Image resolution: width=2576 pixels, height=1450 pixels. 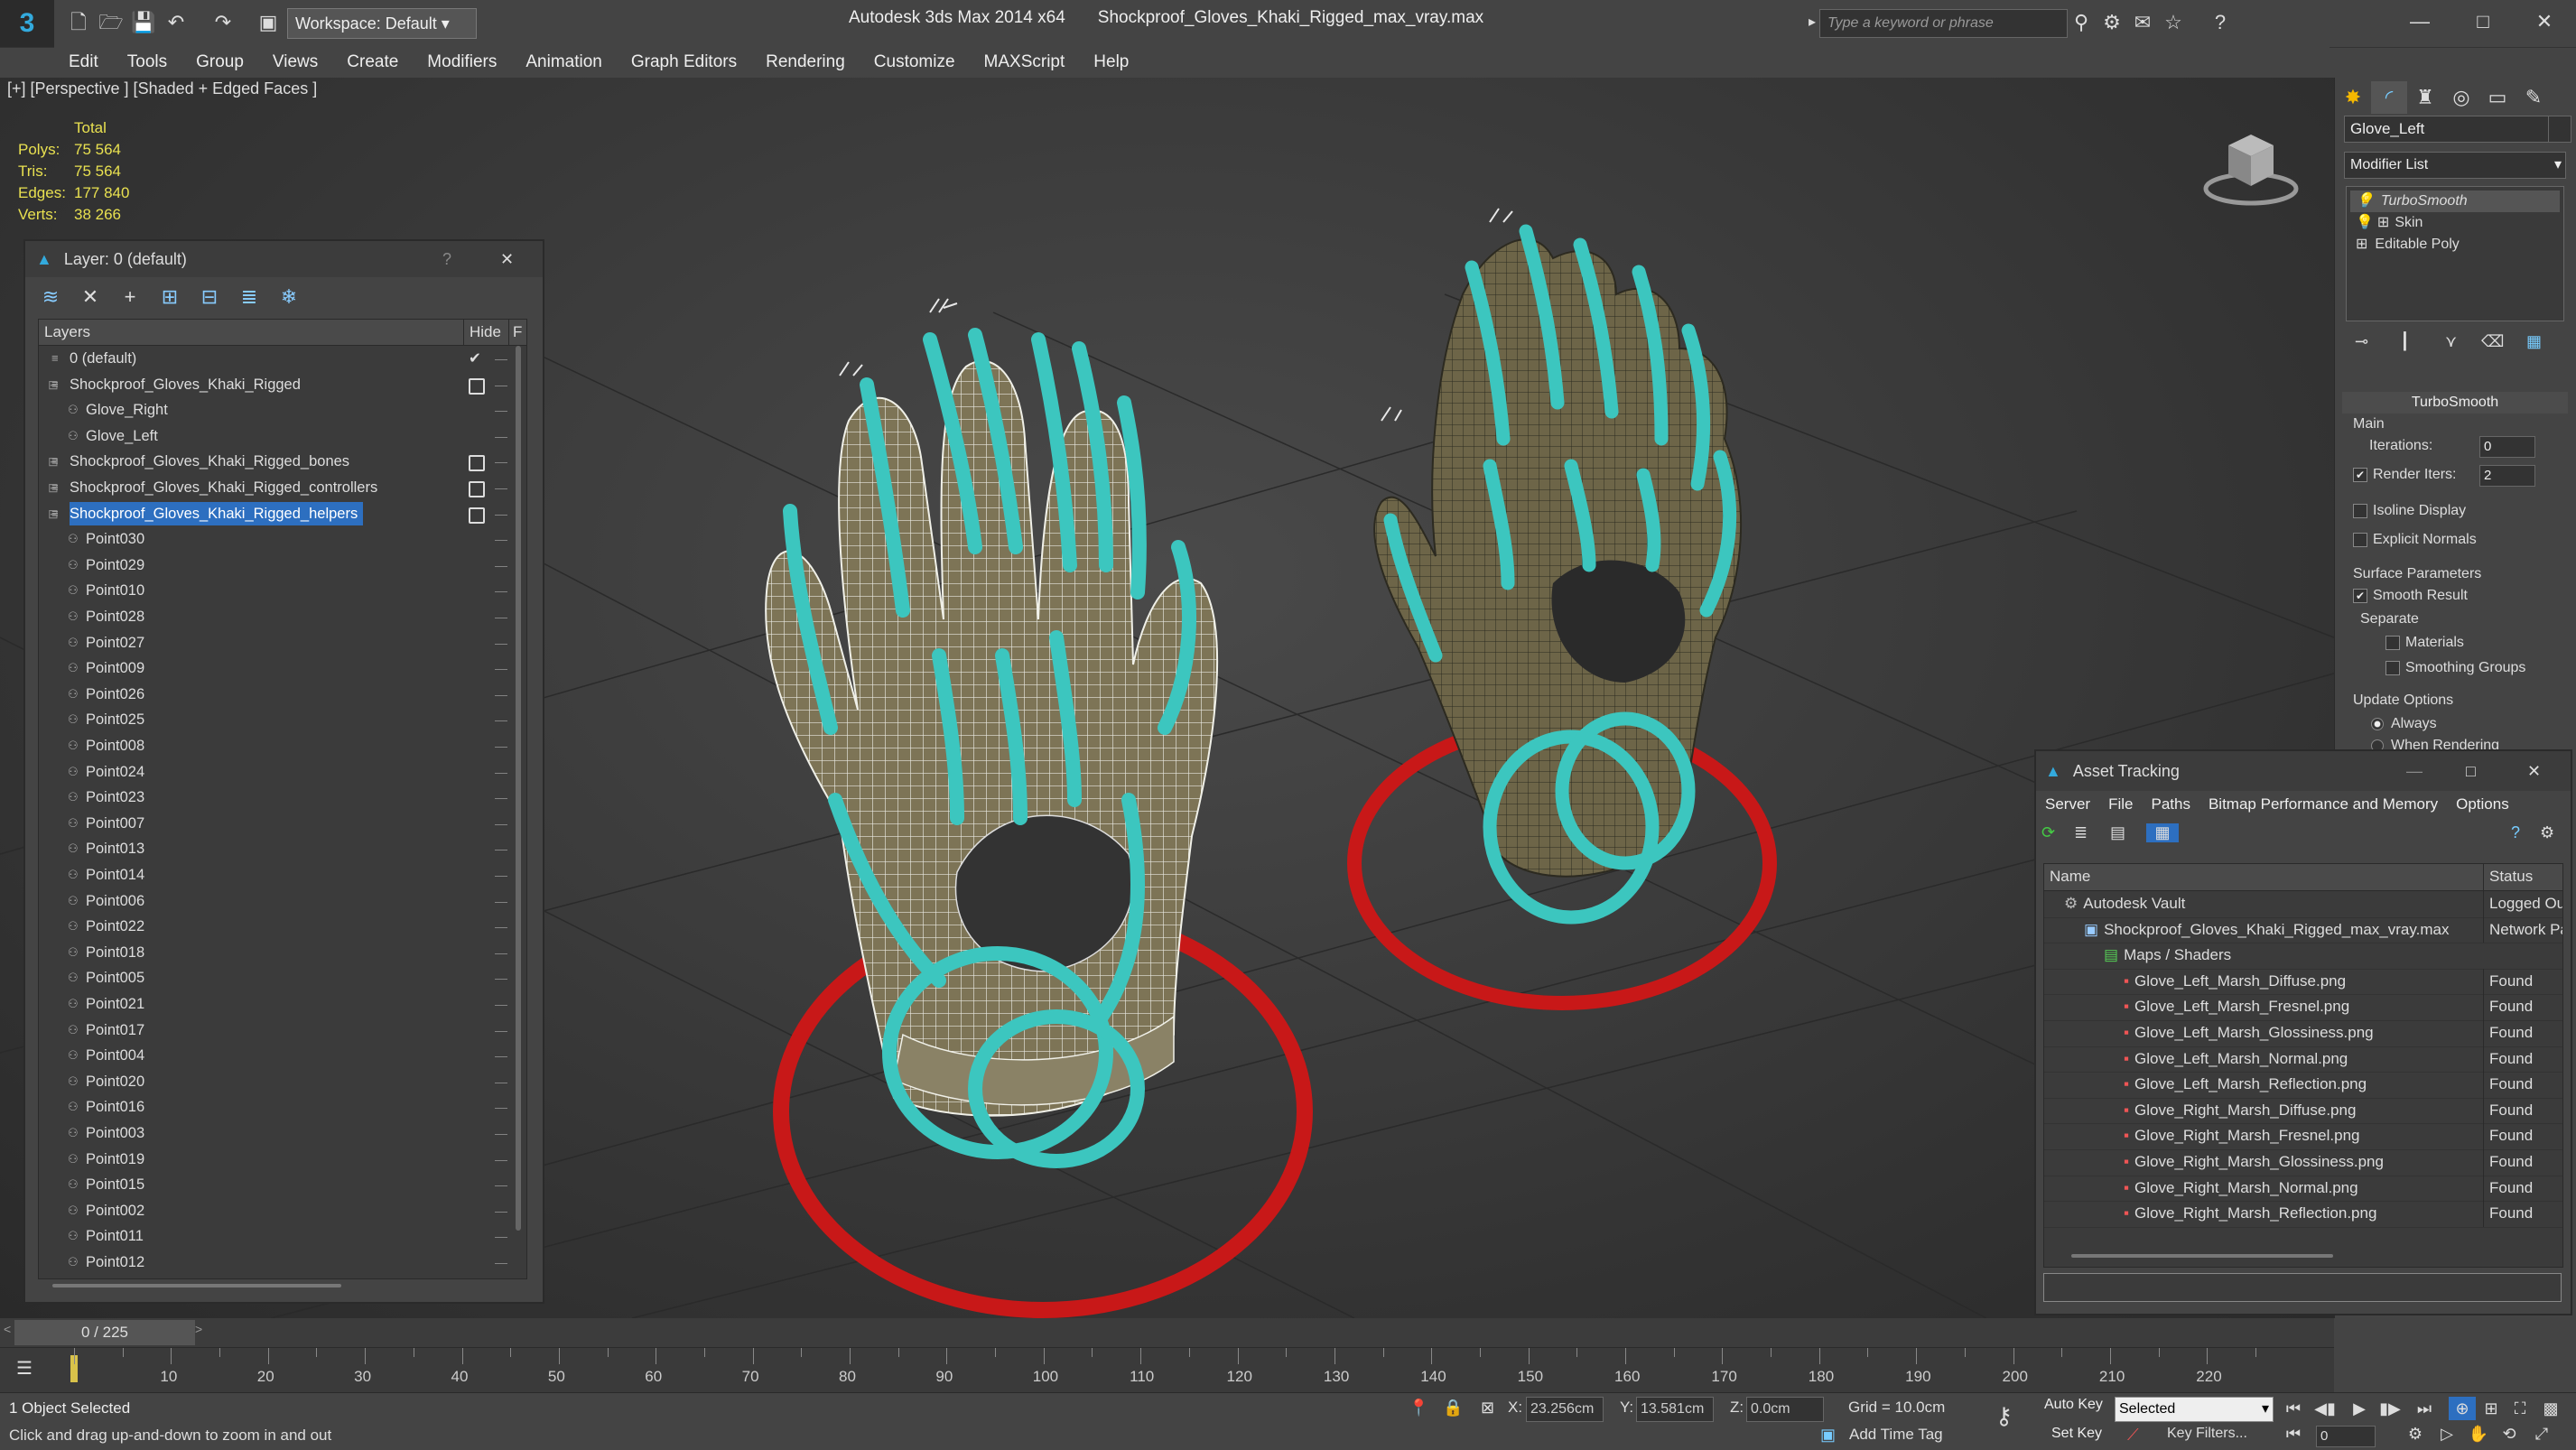 What do you see at coordinates (282, 1185) in the screenshot?
I see `layer-object-row: ⚇ Point015 —` at bounding box center [282, 1185].